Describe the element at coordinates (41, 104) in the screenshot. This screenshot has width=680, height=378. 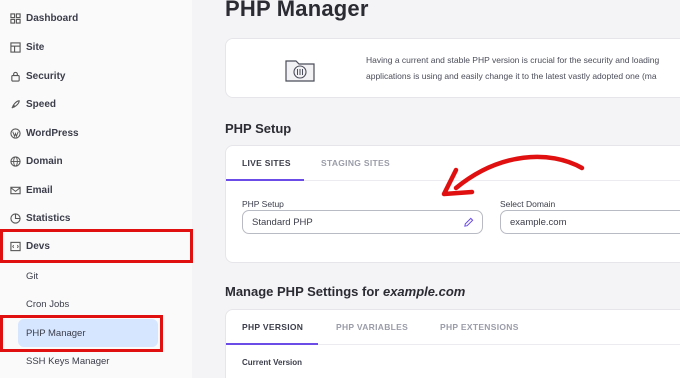
I see `sidebar-item-label: Speed` at that location.